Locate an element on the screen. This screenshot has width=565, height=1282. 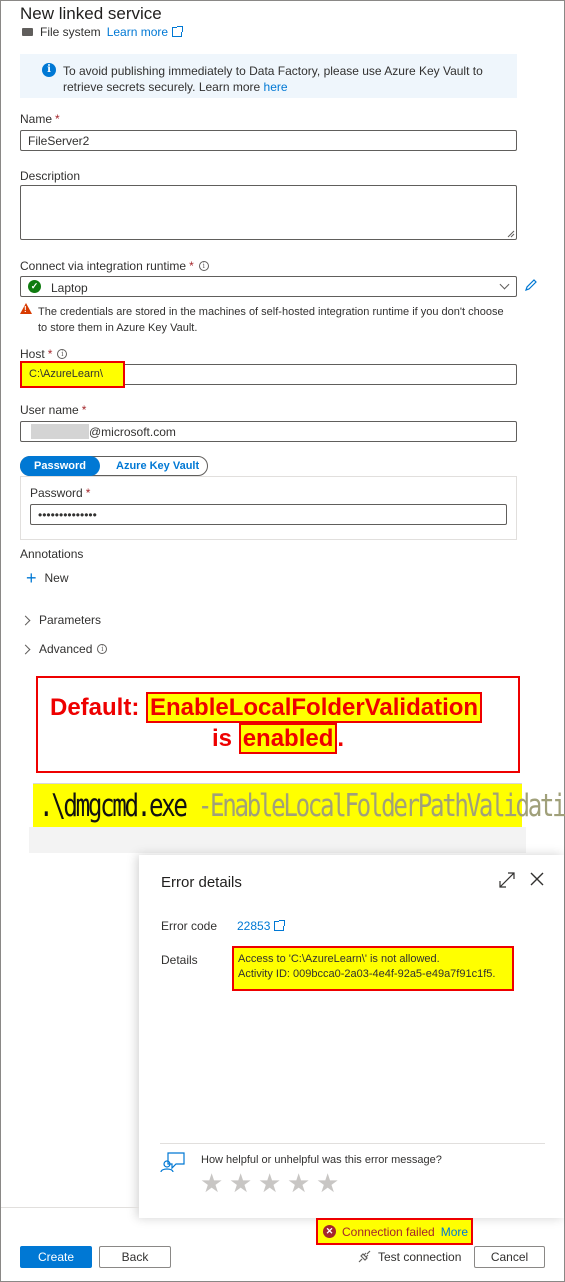
new-label: New is located at coordinates (56, 578).